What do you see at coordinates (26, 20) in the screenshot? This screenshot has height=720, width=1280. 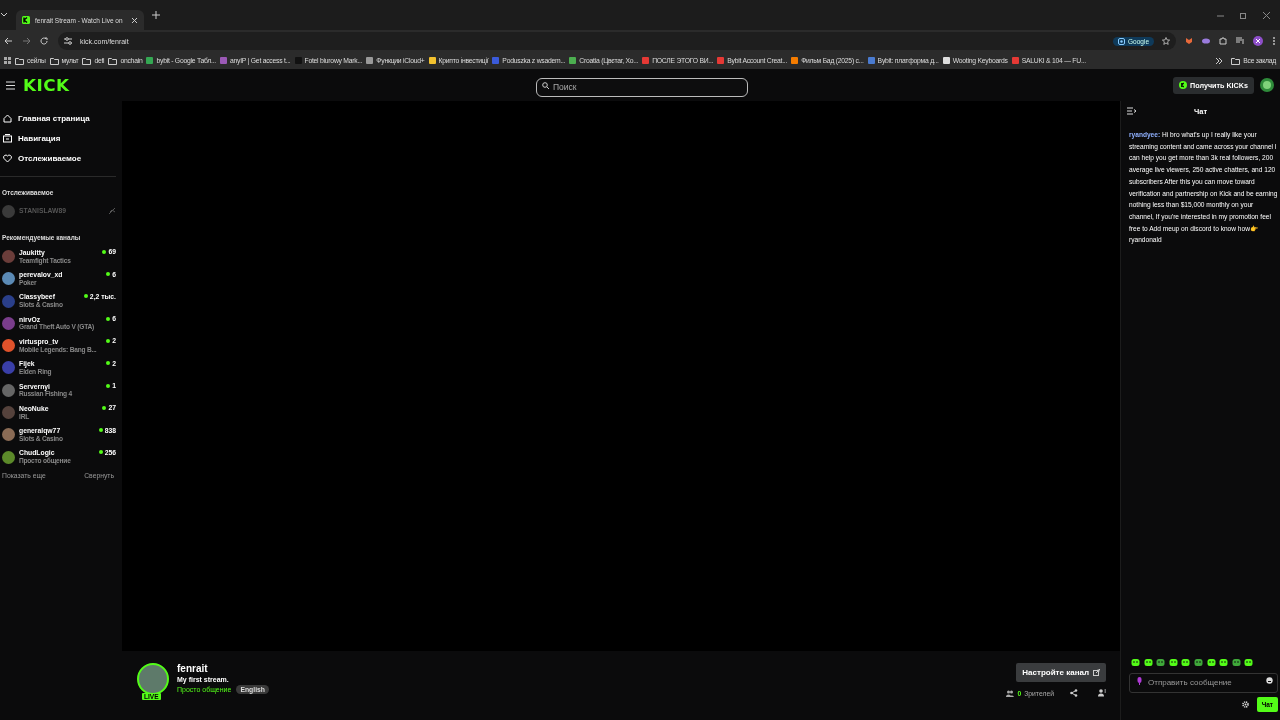 I see `kick-favicon` at bounding box center [26, 20].